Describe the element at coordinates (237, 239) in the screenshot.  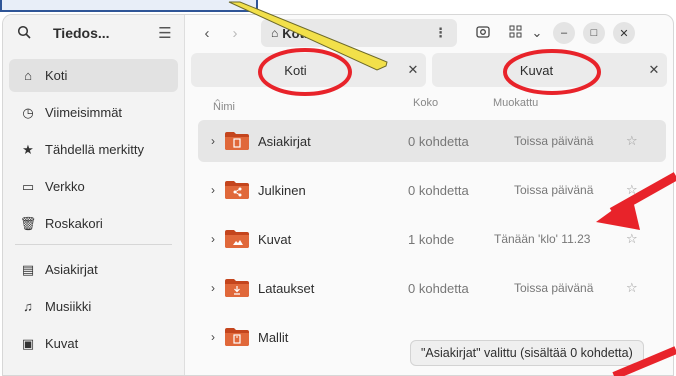
I see `folder-pictures-icon` at that location.